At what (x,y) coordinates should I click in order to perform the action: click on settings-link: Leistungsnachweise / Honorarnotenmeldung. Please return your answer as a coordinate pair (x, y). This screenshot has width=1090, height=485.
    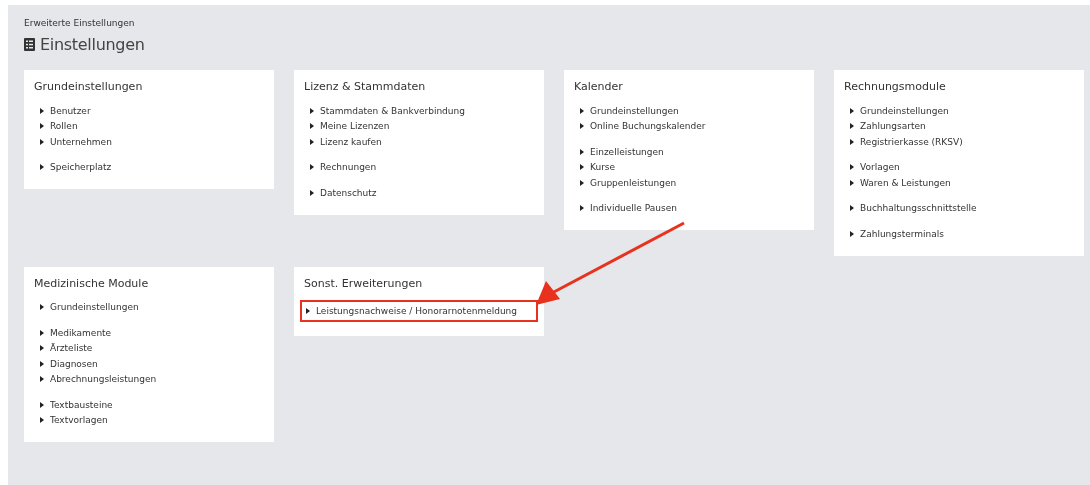
    Looking at the image, I should click on (419, 310).